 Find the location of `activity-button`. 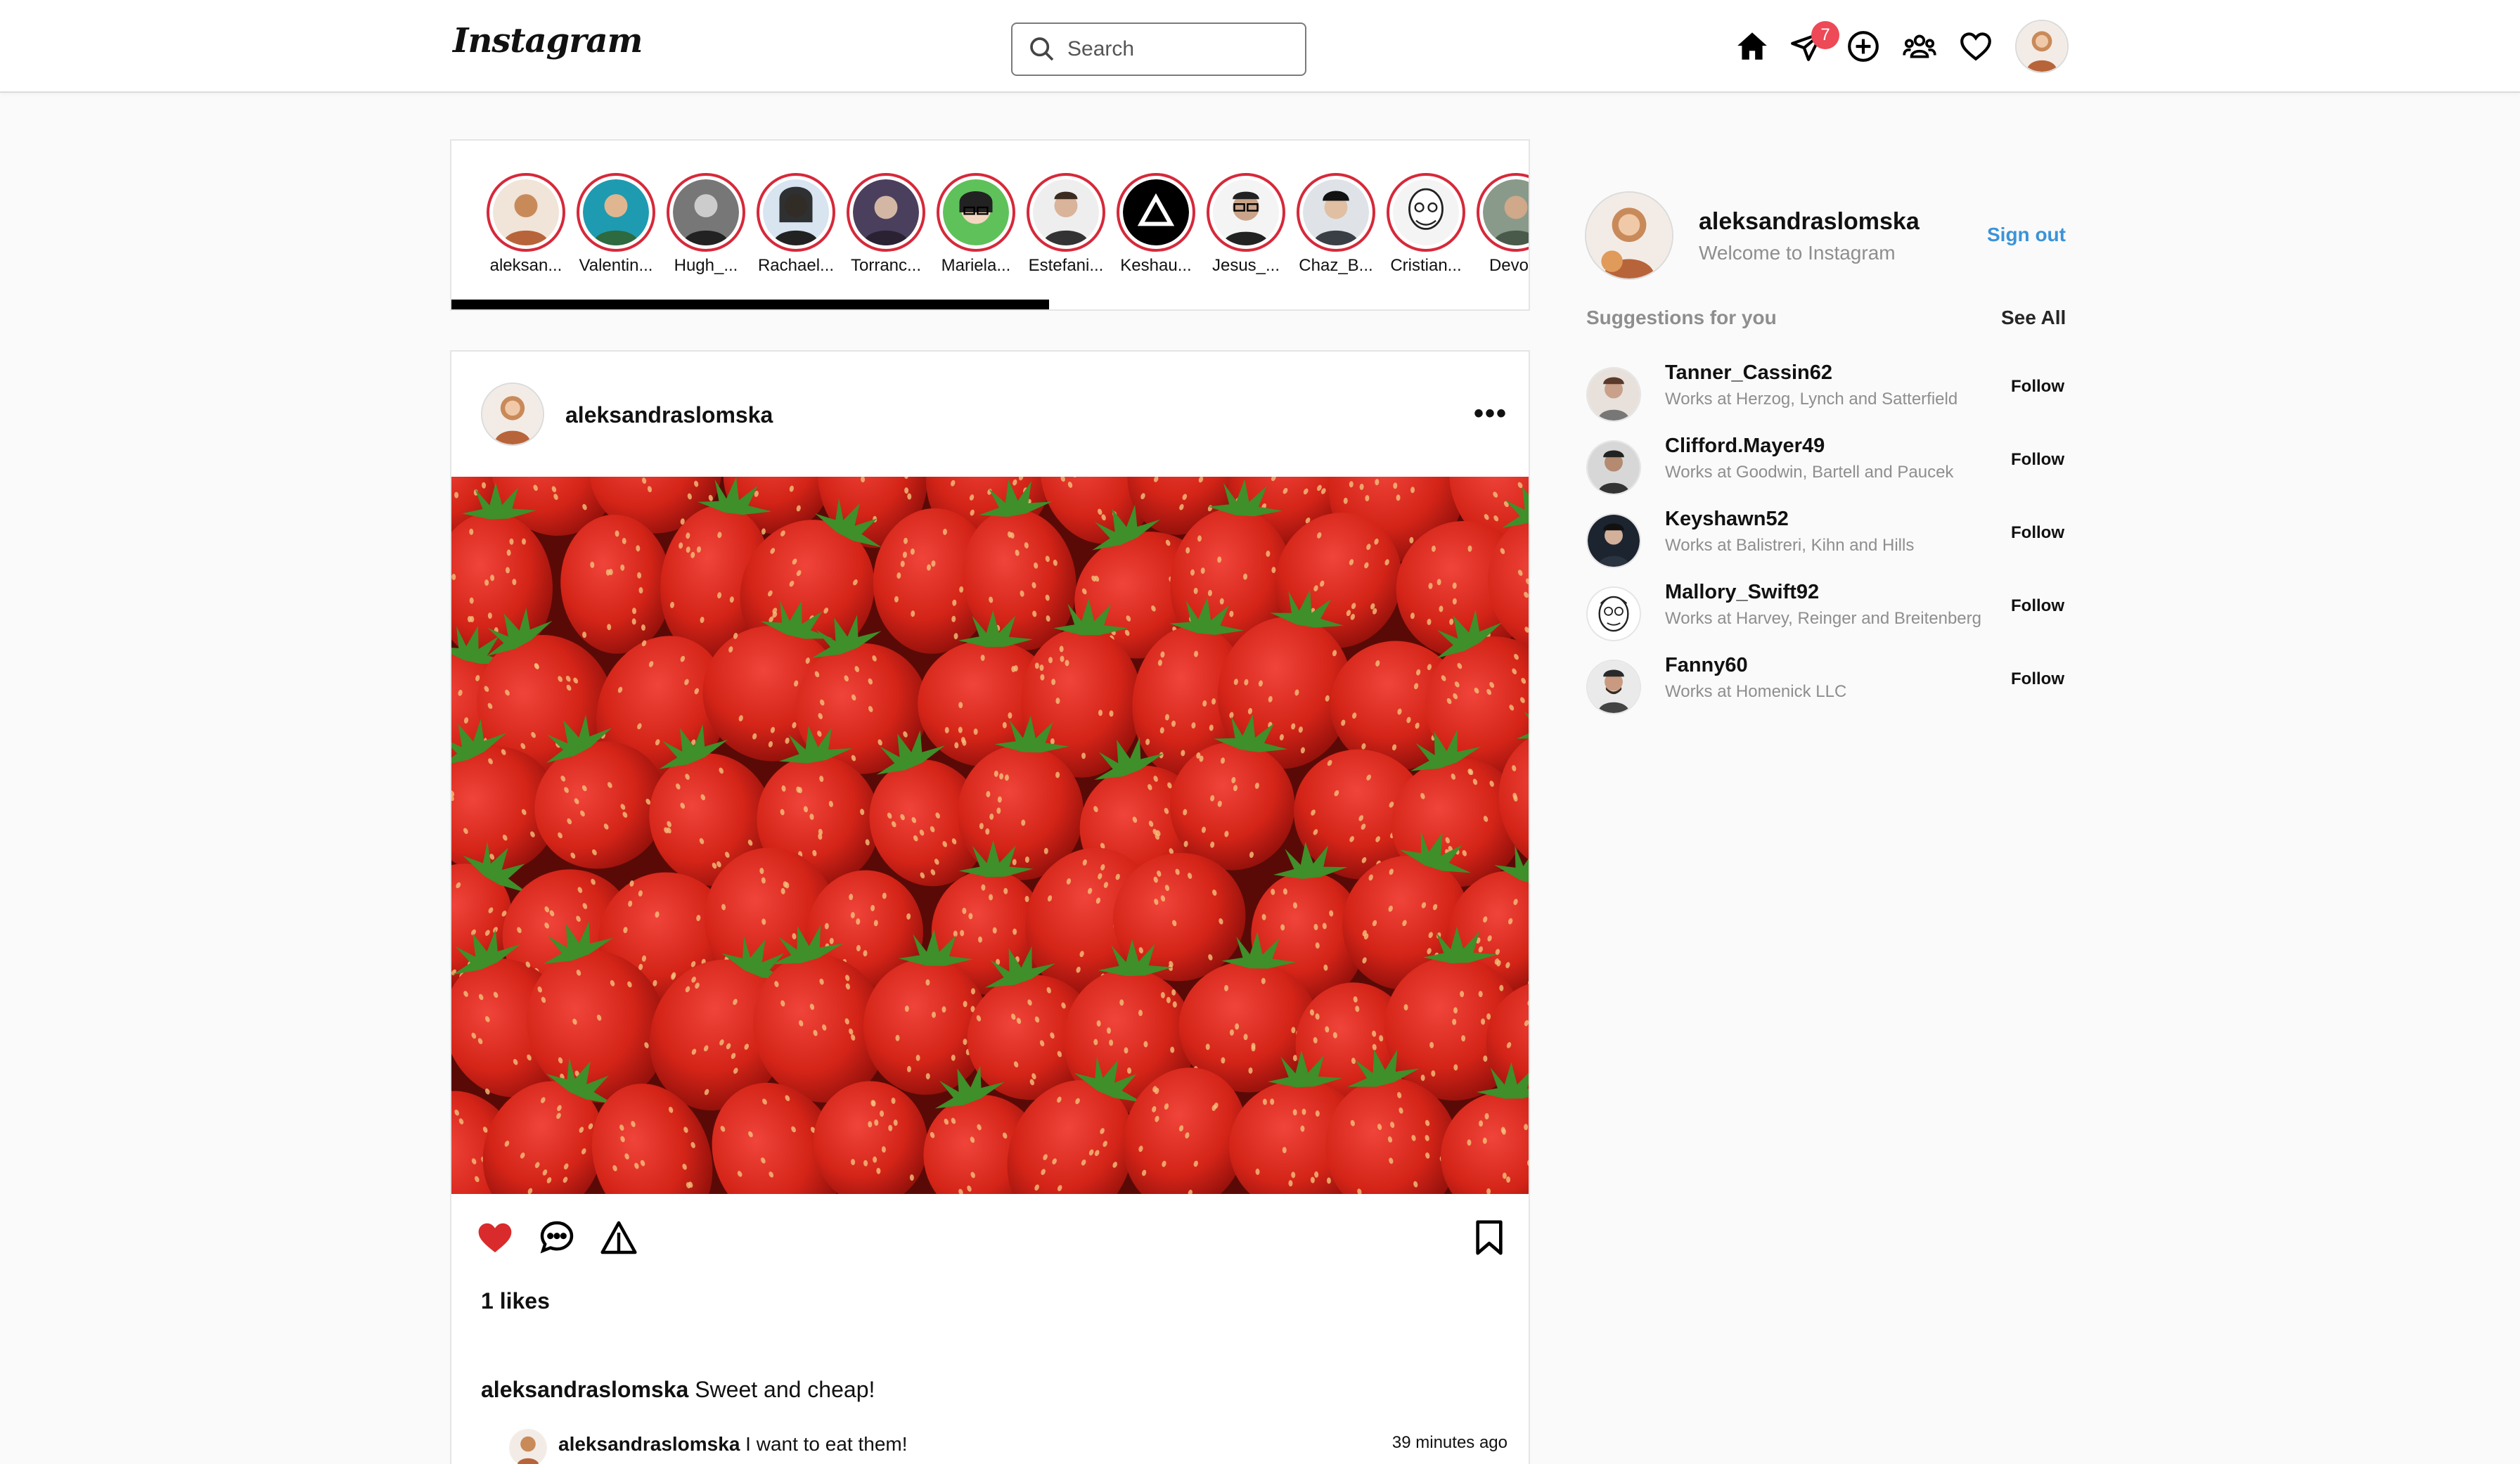

activity-button is located at coordinates (1975, 47).